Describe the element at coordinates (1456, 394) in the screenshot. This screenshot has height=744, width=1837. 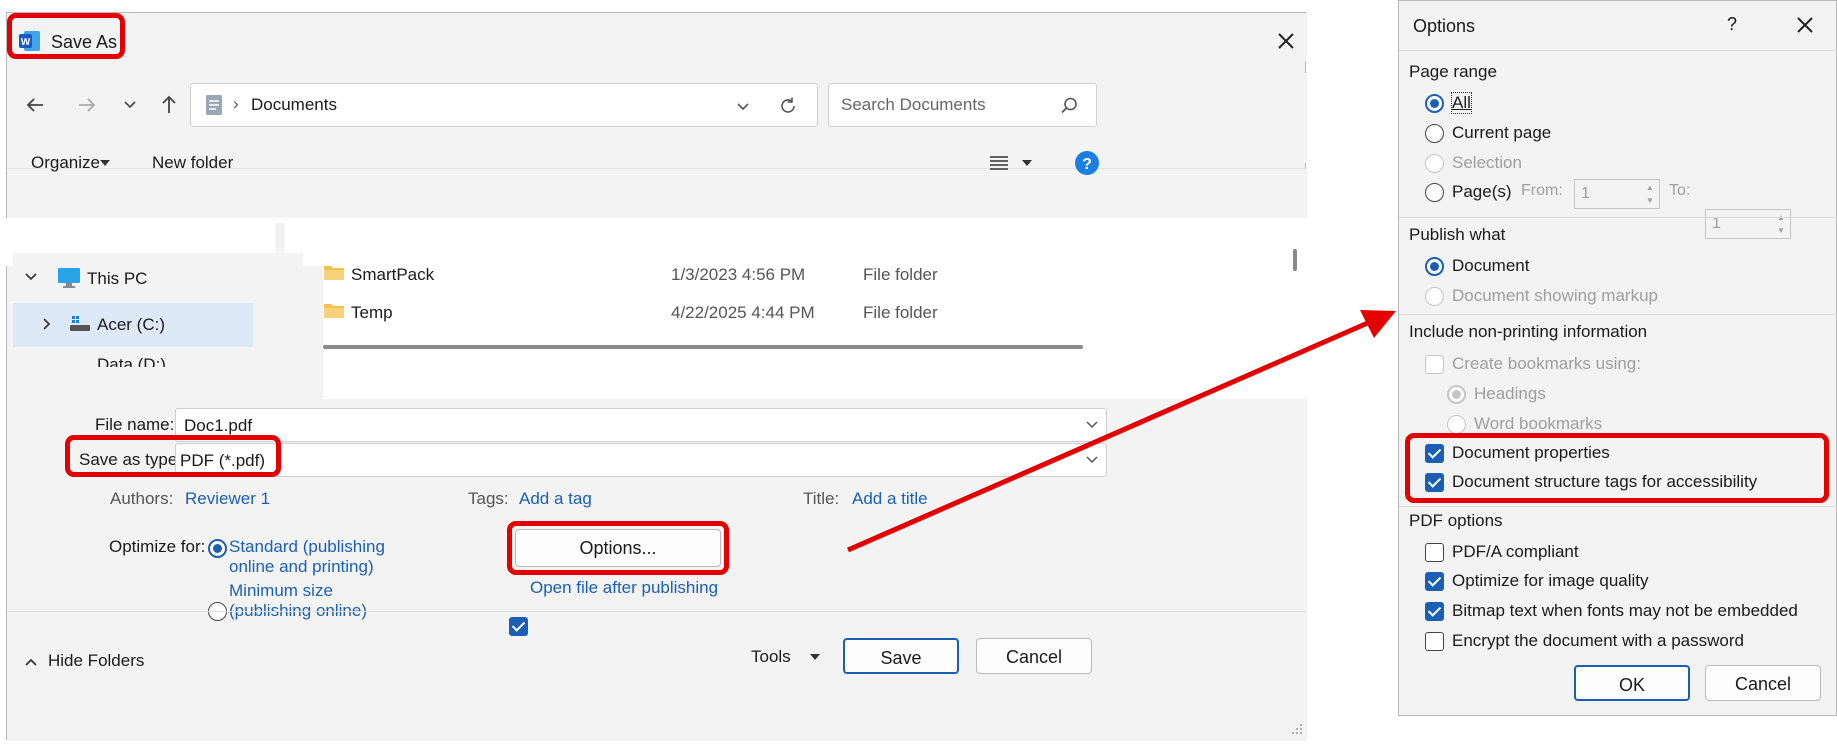
I see `radio-headings-button` at that location.